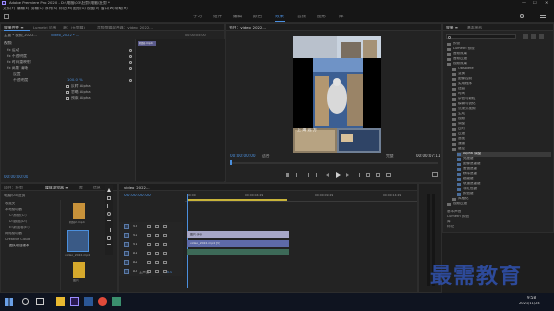  I want to click on premultiply-alpha-checkbox, so click(67, 98).